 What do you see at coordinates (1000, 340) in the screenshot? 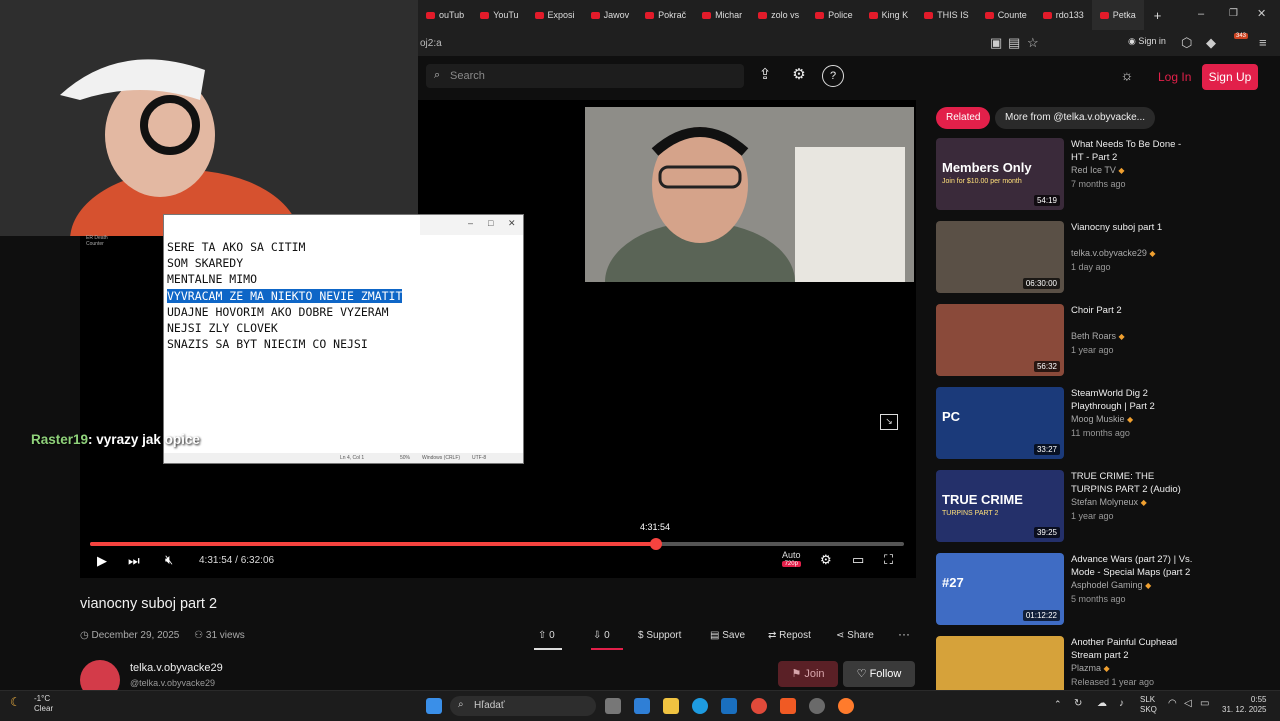
I see `video-thumbnail: 56:32` at bounding box center [1000, 340].